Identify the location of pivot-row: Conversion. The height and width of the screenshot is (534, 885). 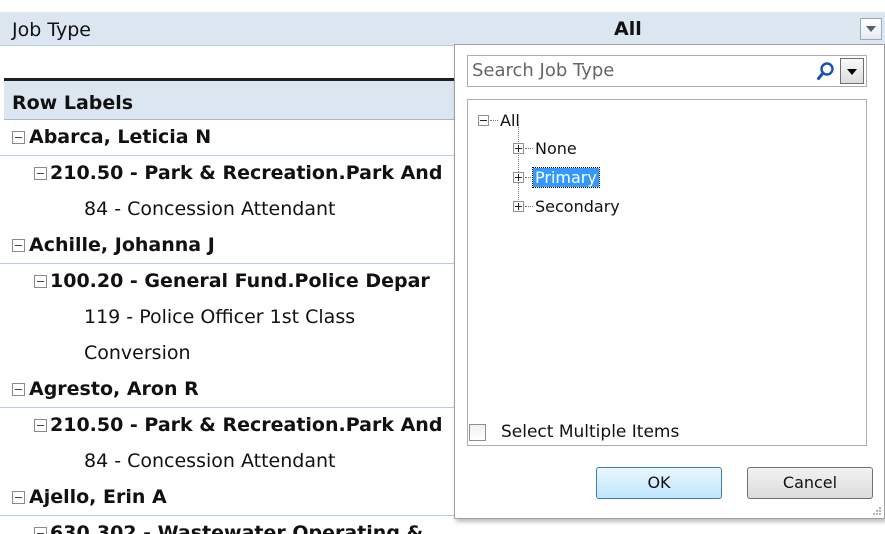
(235, 354).